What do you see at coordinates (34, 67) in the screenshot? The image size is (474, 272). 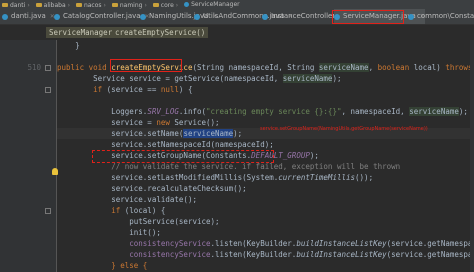 I see `line-number: 510` at bounding box center [34, 67].